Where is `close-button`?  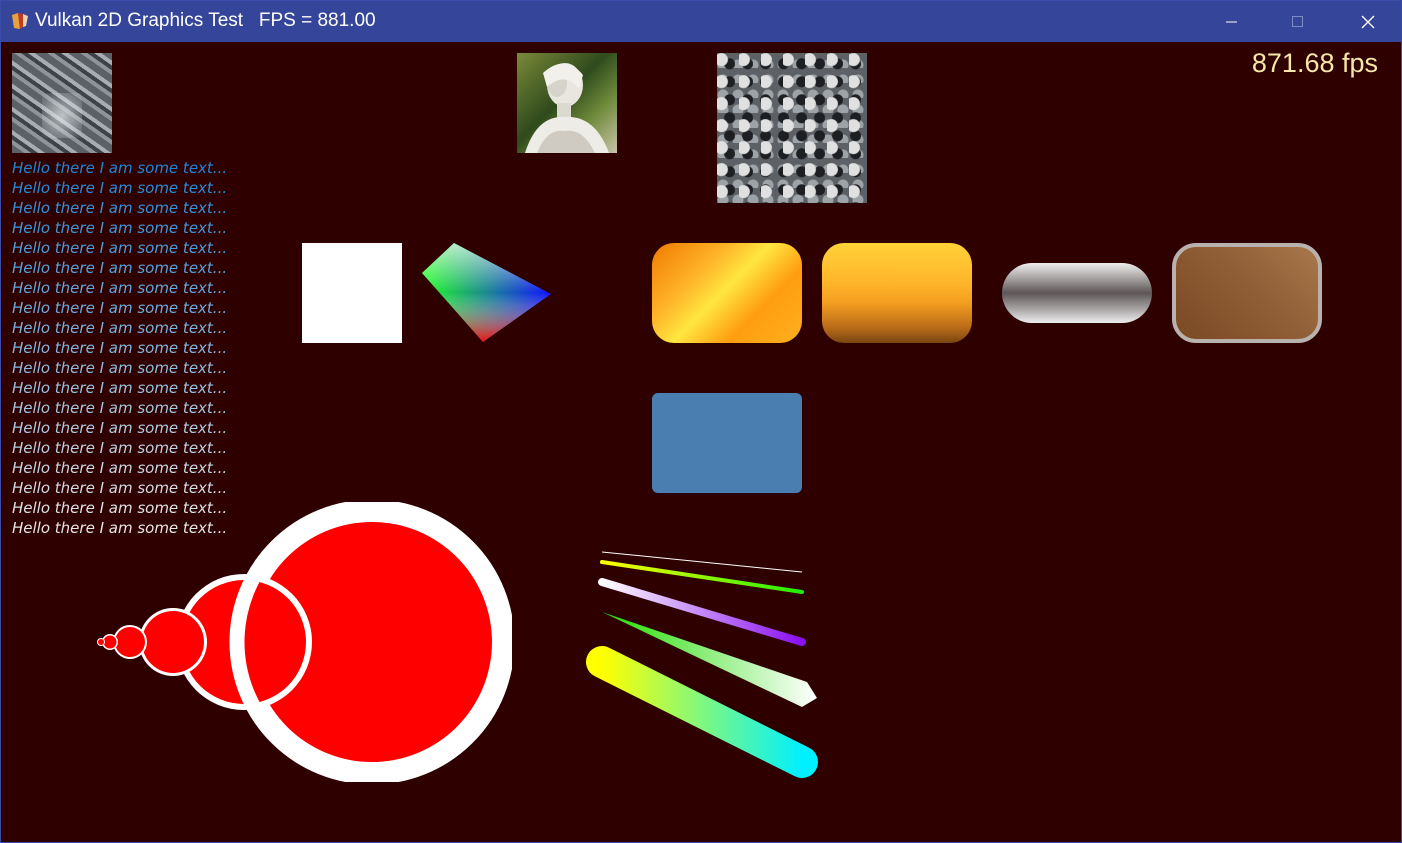 close-button is located at coordinates (1368, 21).